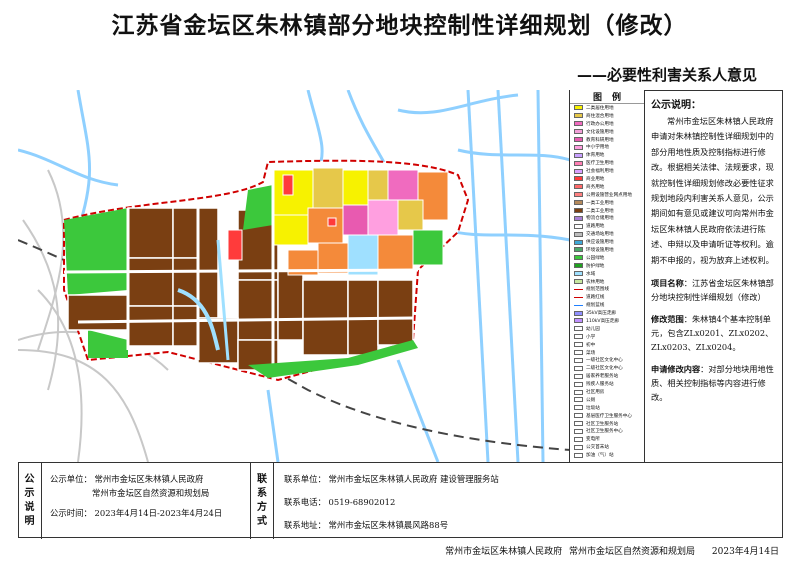  Describe the element at coordinates (600, 243) in the screenshot. I see `legend-label: 供应设施用地` at that location.